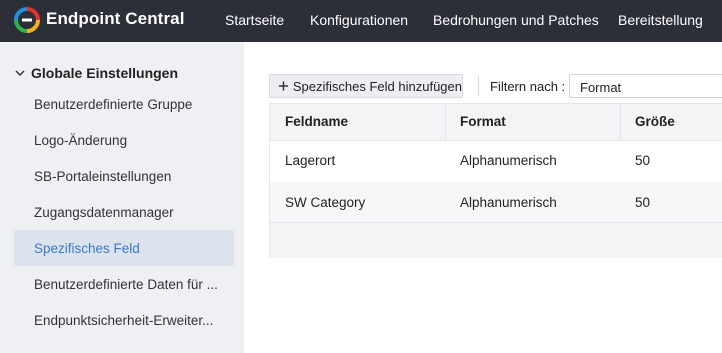 This screenshot has width=722, height=353. Describe the element at coordinates (478, 86) in the screenshot. I see `toolbar-divider` at that location.